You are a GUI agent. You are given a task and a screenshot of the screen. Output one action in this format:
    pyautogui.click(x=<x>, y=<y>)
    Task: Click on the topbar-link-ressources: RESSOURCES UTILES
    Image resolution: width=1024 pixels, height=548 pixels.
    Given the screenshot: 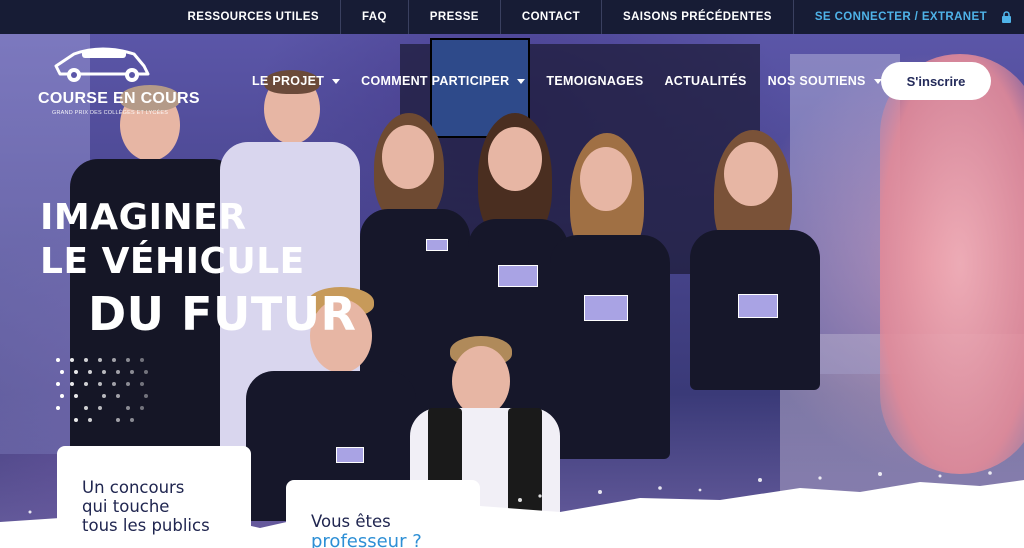 What is the action you would take?
    pyautogui.click(x=253, y=17)
    